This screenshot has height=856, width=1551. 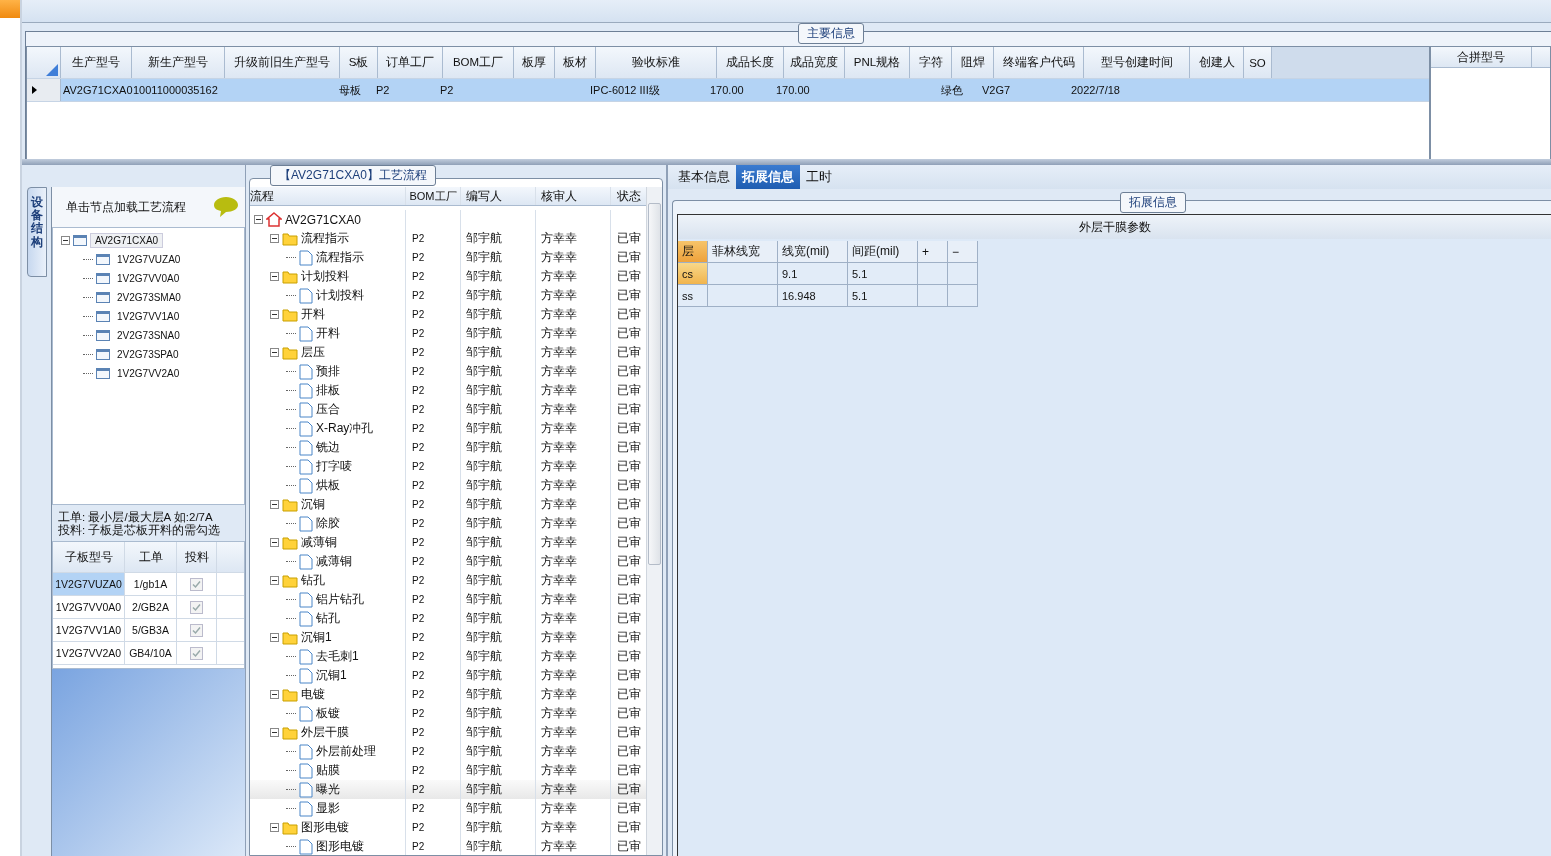 I want to click on column-header: 成品宽度, so click(x=814, y=62).